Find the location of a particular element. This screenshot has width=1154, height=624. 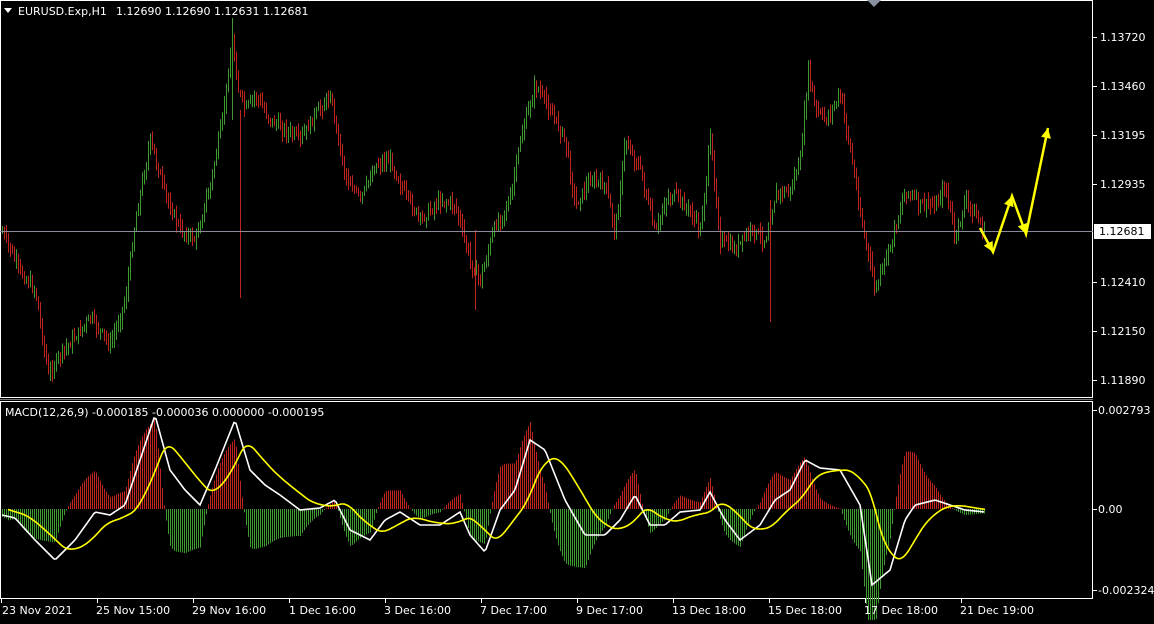

time-axis-label: 15 Dec 18:00 is located at coordinates (805, 610).